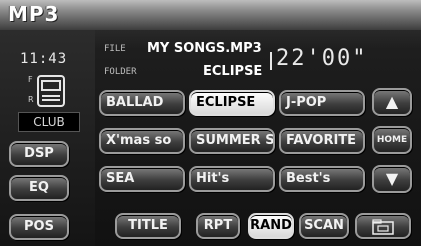  I want to click on dsp-button: DSP, so click(39, 154).